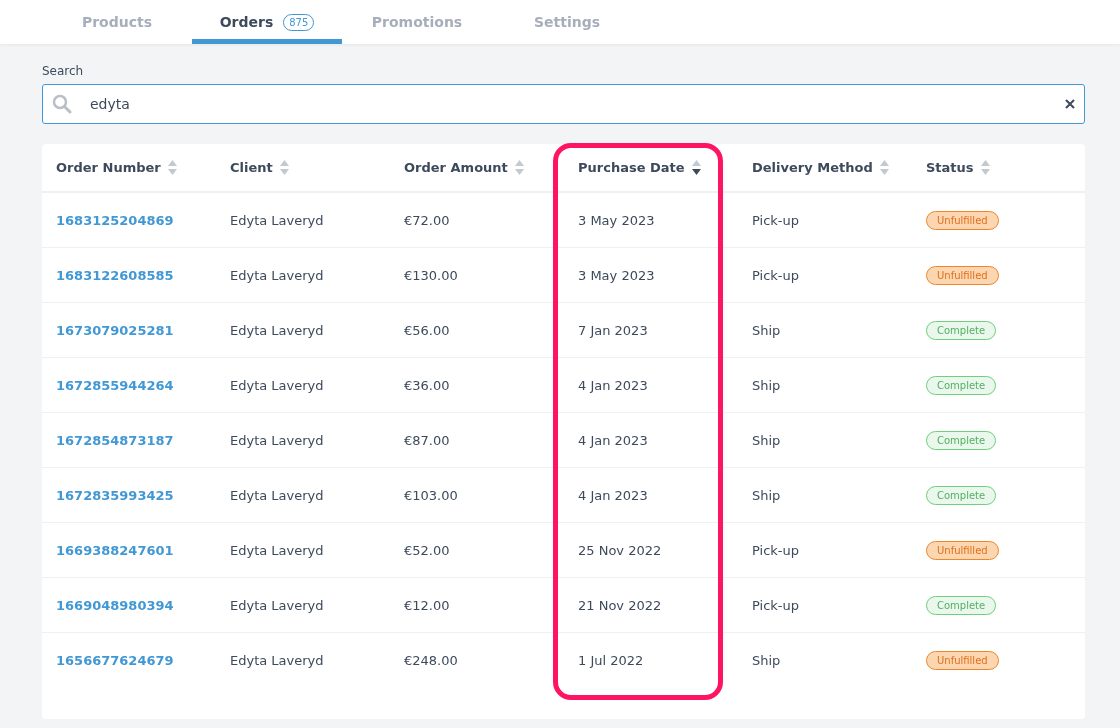 Image resolution: width=1120 pixels, height=728 pixels. Describe the element at coordinates (251, 167) in the screenshot. I see `column-header: Client` at that location.